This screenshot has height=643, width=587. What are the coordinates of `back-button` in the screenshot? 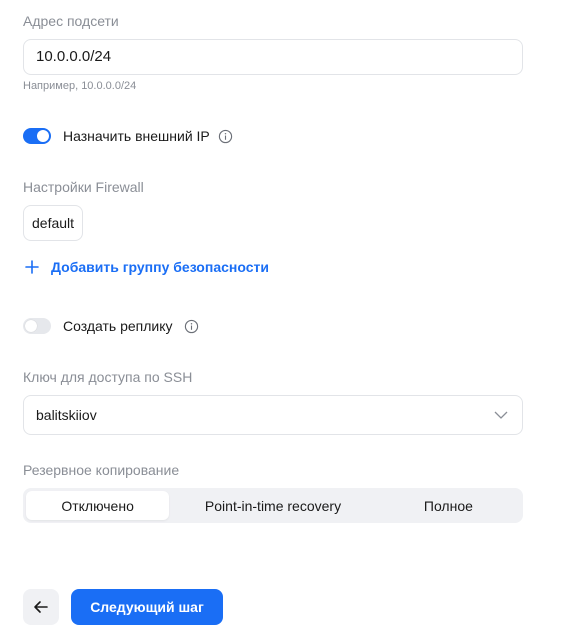 It's located at (41, 607).